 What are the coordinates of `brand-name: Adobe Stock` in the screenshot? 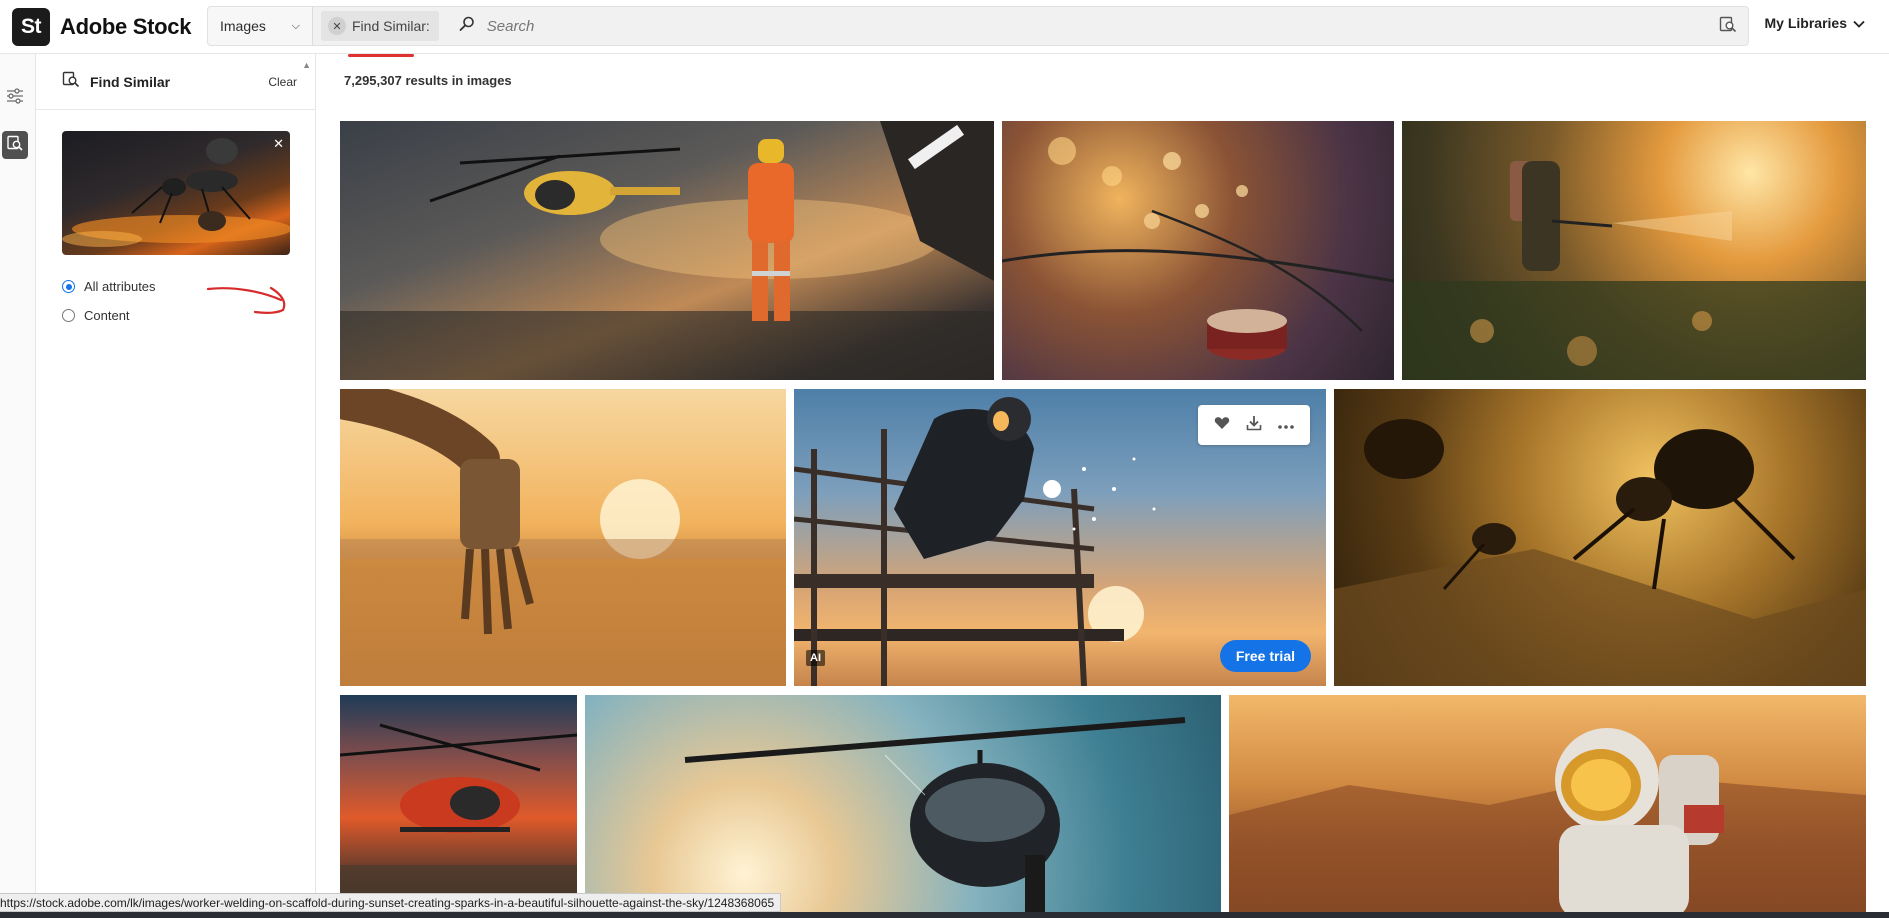 It's located at (126, 26).